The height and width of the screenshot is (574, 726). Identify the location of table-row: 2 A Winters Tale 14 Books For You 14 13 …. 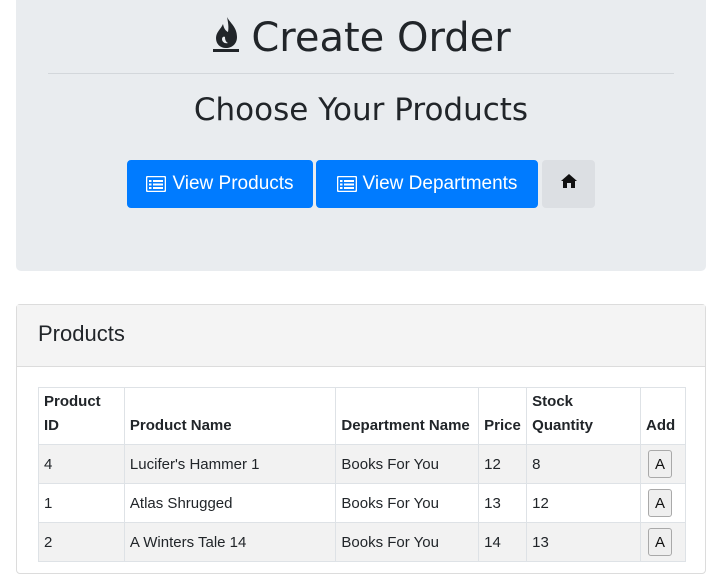
(362, 542).